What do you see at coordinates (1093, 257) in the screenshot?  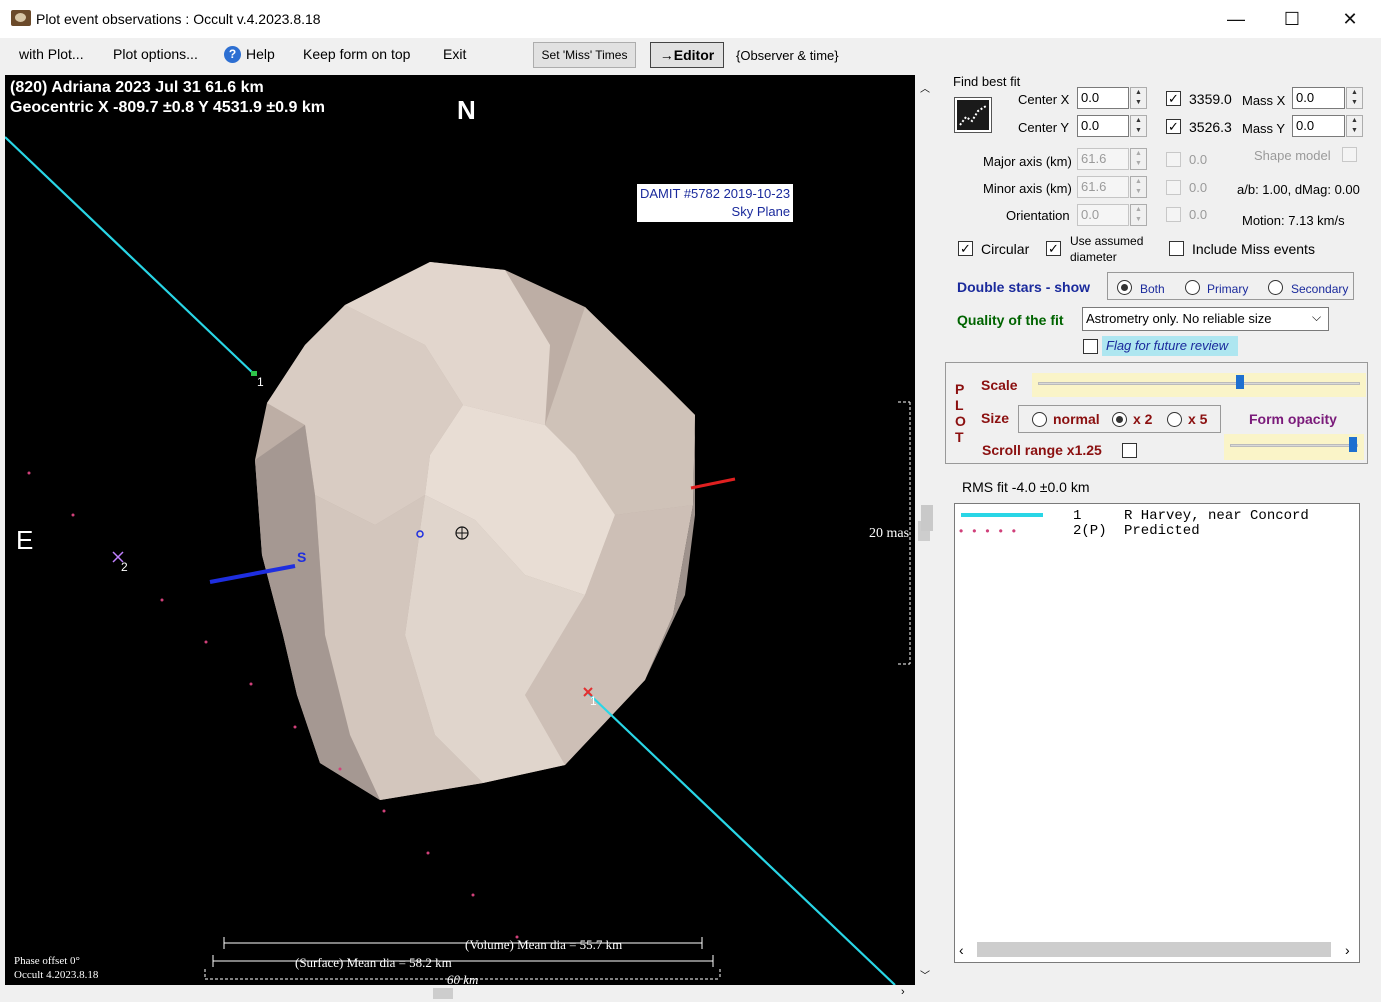 I see `diameter-label: diameter` at bounding box center [1093, 257].